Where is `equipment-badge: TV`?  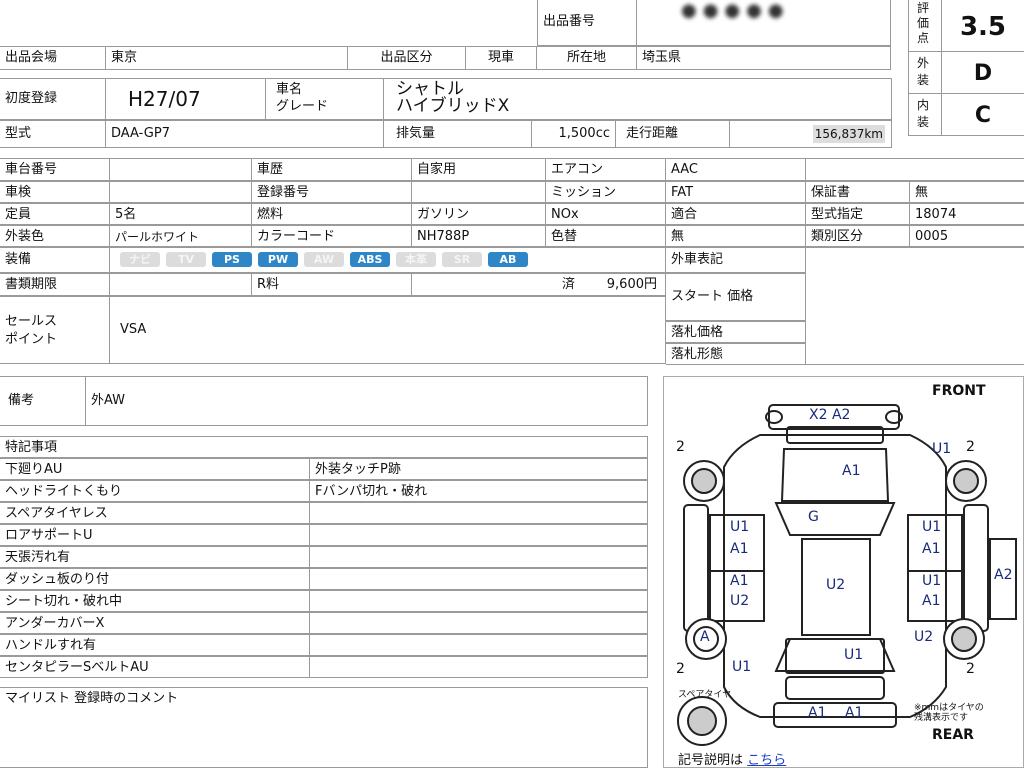 equipment-badge: TV is located at coordinates (186, 259).